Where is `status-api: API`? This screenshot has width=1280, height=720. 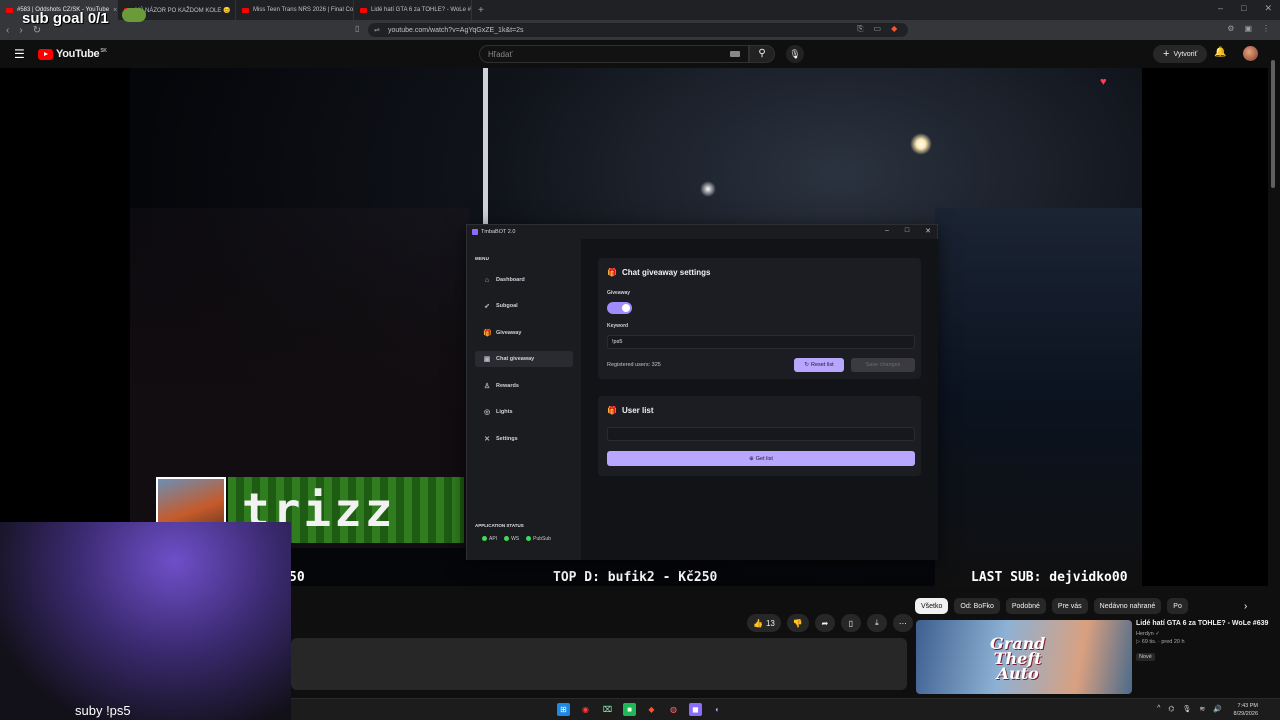 status-api: API is located at coordinates (489, 539).